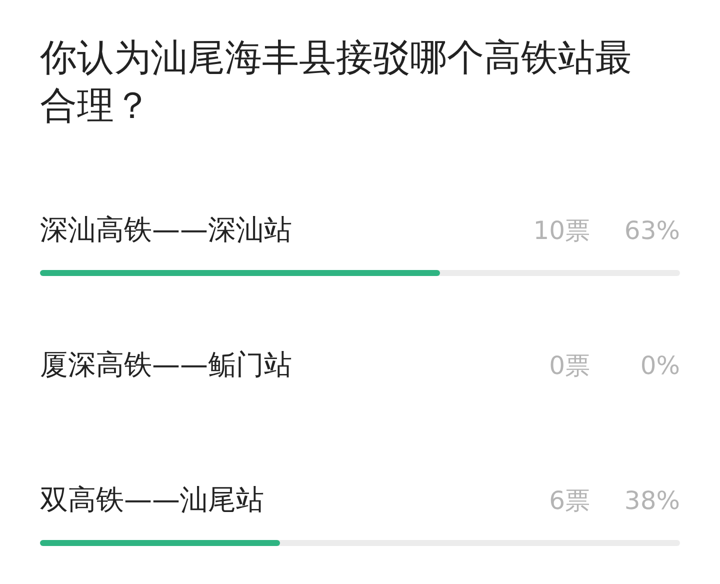 This screenshot has width=720, height=584. I want to click on vote-percent: 63%, so click(651, 230).